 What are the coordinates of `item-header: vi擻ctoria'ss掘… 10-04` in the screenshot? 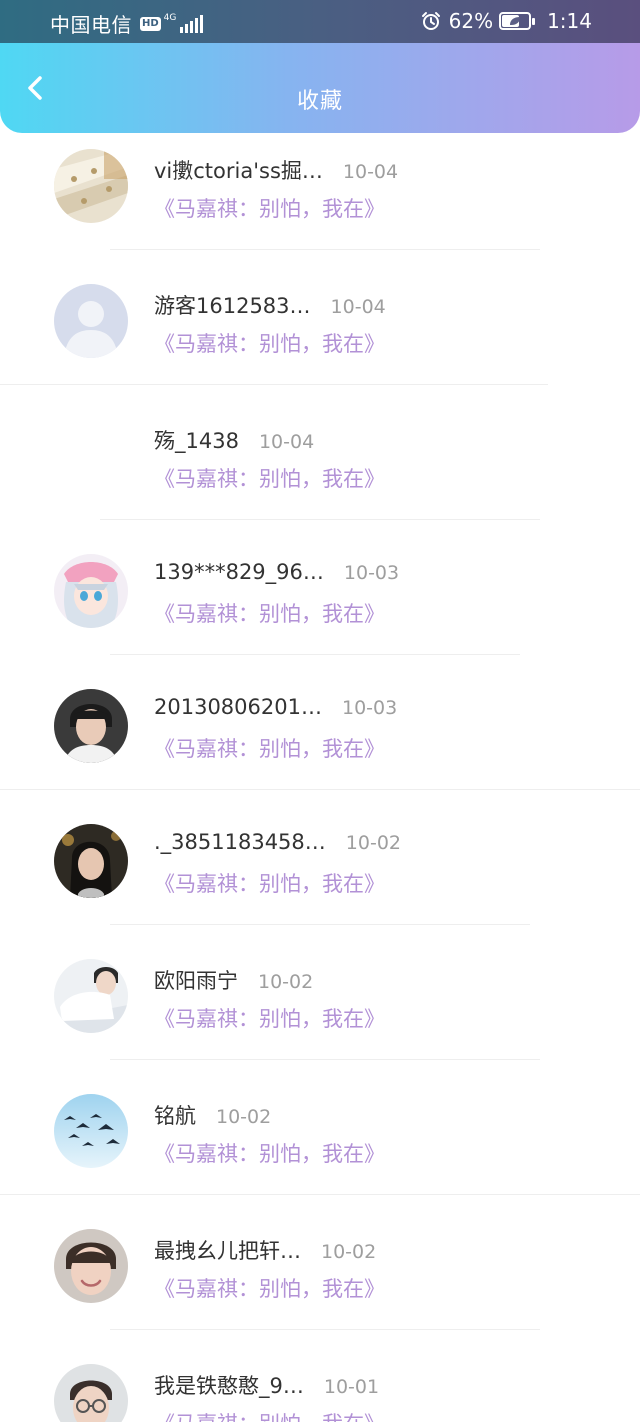 It's located at (276, 170).